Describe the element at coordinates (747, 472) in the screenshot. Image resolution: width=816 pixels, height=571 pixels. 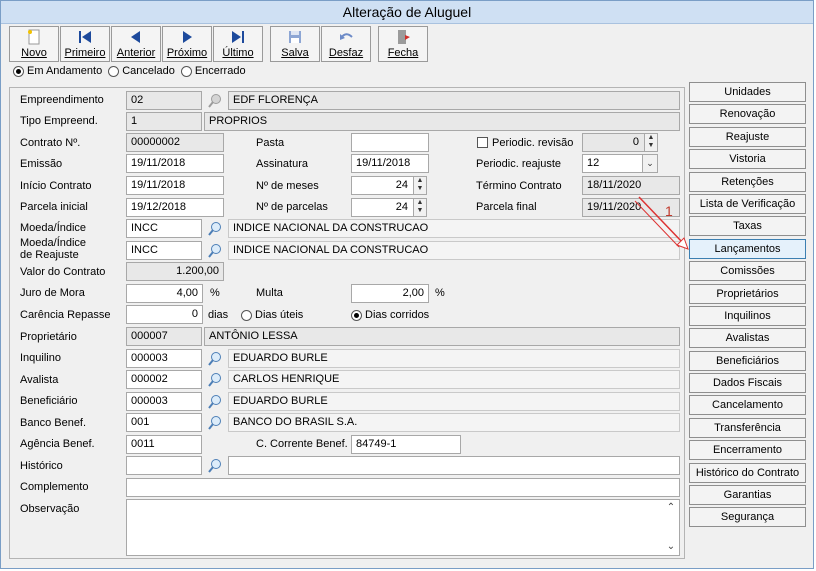
I see `historico-contrato-button: Histórico do Contrato` at that location.